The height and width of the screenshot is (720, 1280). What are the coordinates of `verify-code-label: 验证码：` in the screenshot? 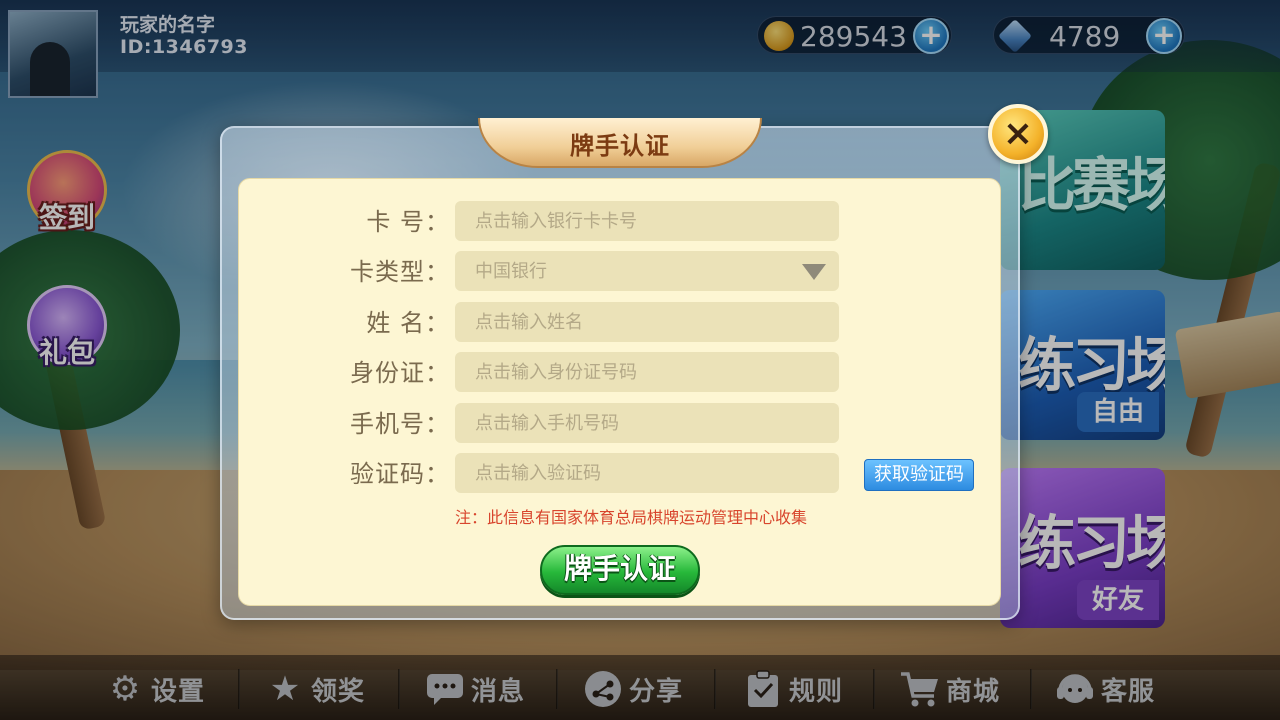 It's located at (400, 474).